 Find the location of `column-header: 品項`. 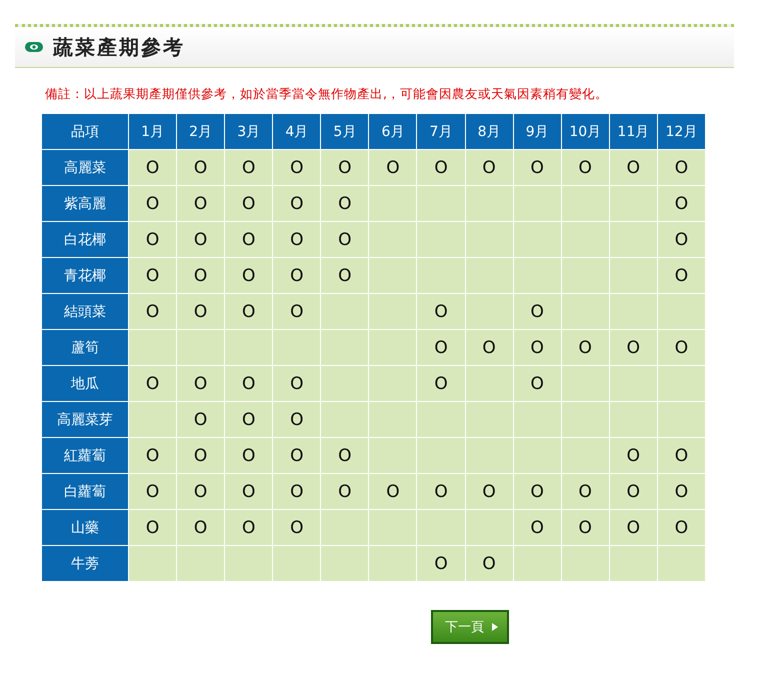

column-header: 品項 is located at coordinates (85, 132).